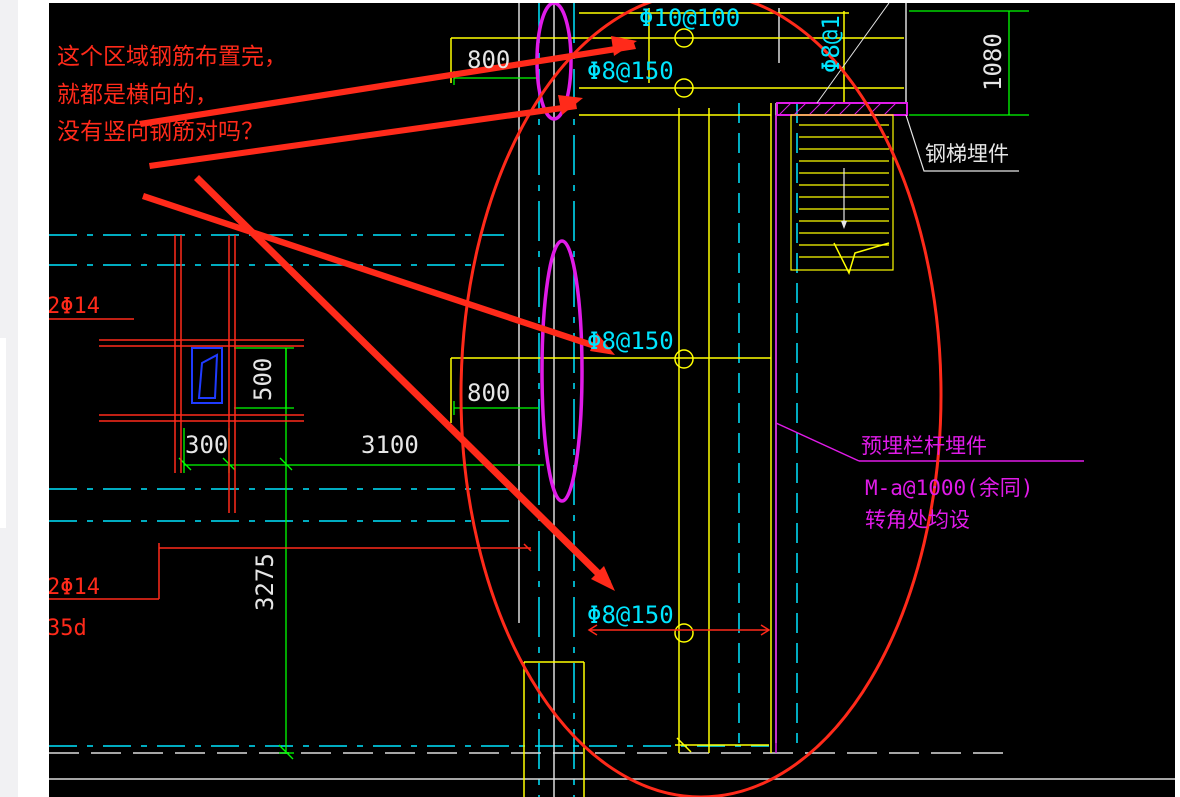 This screenshot has width=1180, height=797. What do you see at coordinates (630, 71) in the screenshot?
I see `rebar-label-1: Φ8@150` at bounding box center [630, 71].